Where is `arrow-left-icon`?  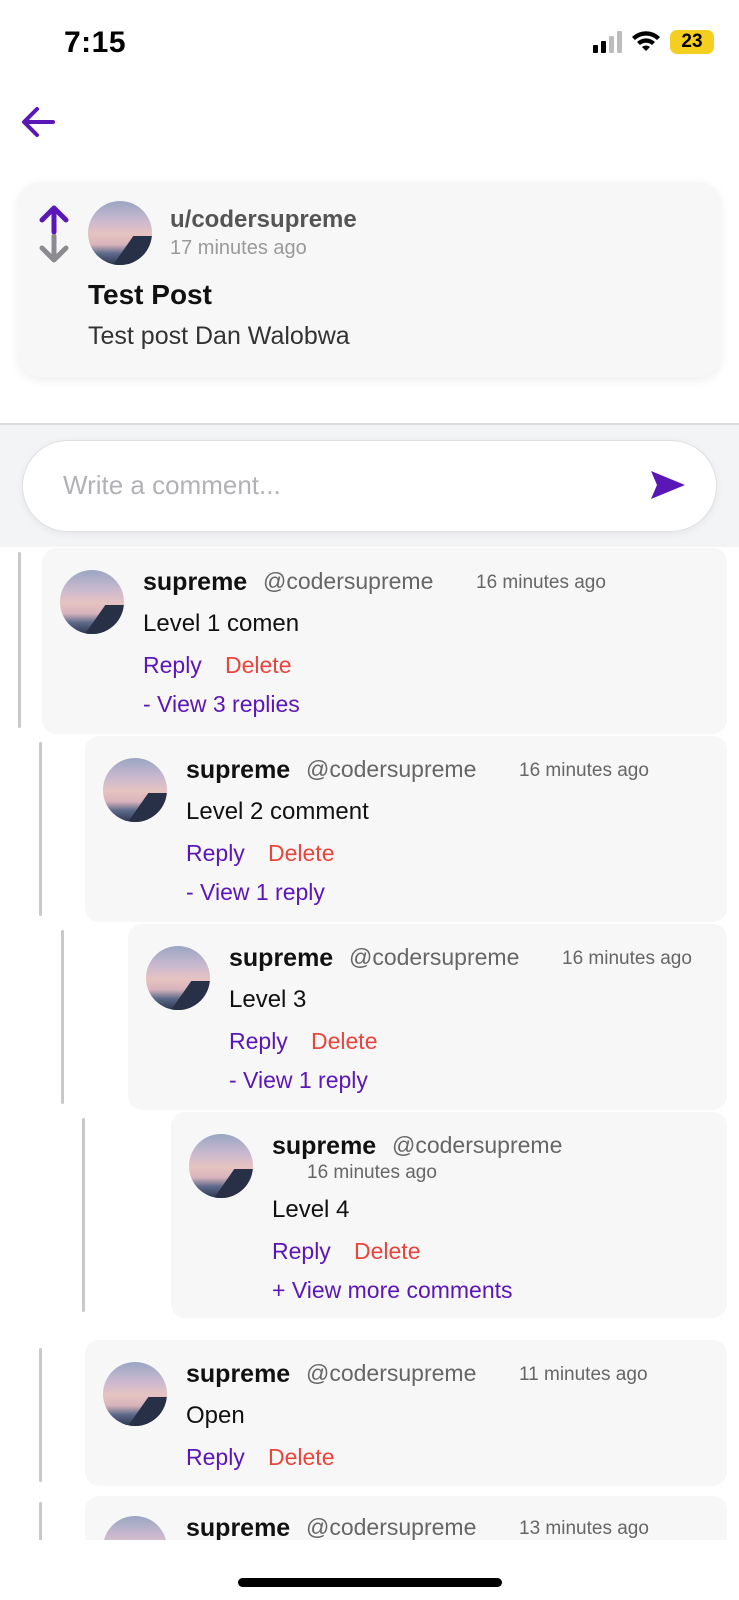 arrow-left-icon is located at coordinates (38, 122).